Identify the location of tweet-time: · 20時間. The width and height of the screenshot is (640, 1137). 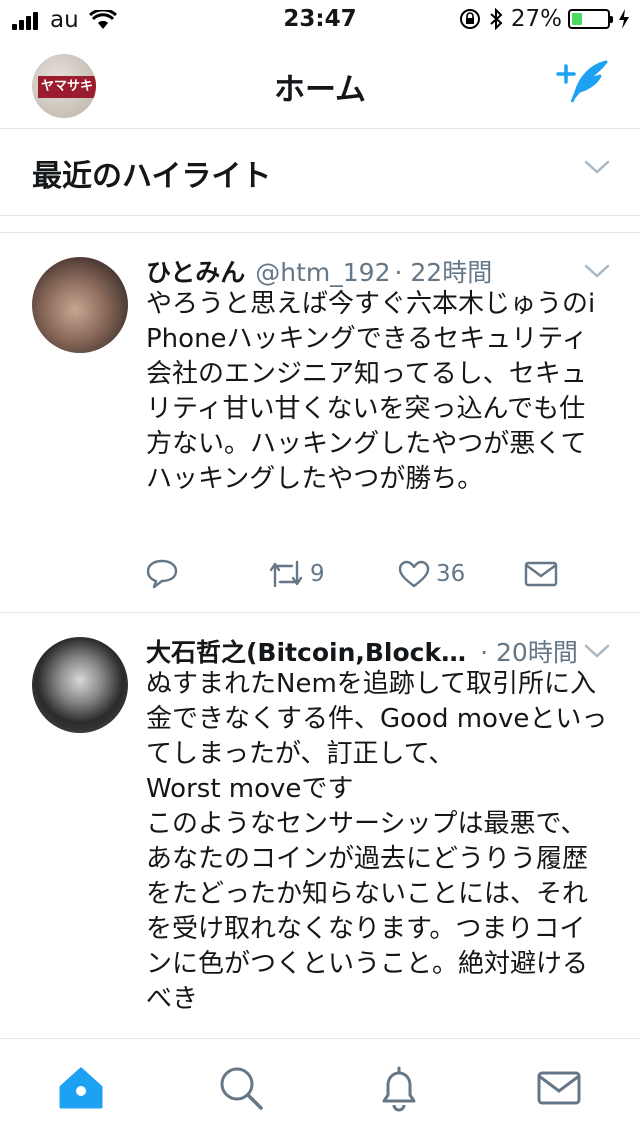
(529, 652).